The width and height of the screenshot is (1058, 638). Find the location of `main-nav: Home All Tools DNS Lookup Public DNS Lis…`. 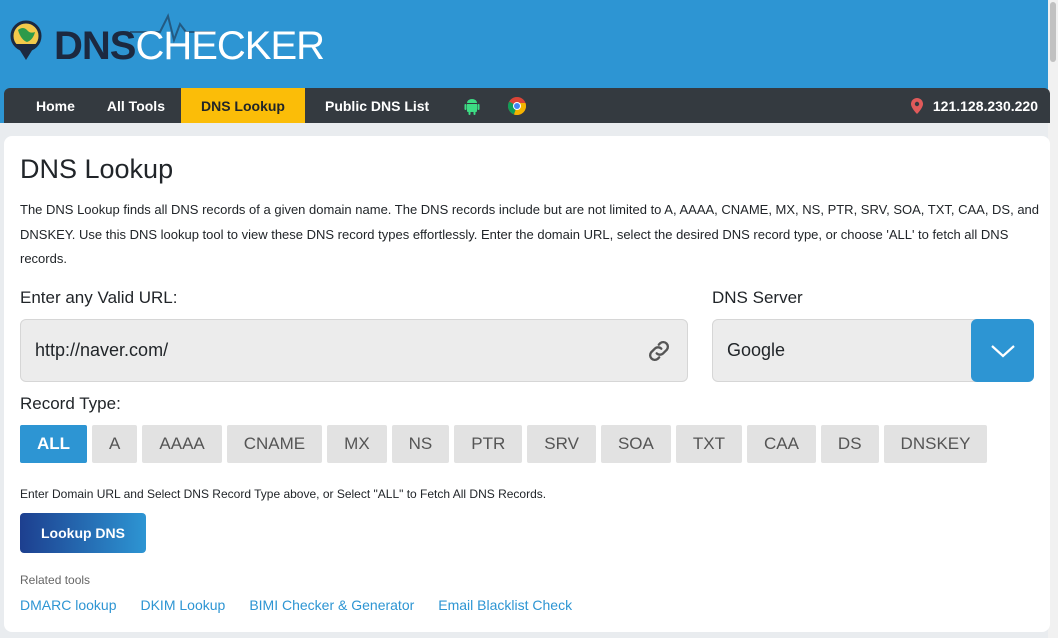

main-nav: Home All Tools DNS Lookup Public DNS Lis… is located at coordinates (527, 105).